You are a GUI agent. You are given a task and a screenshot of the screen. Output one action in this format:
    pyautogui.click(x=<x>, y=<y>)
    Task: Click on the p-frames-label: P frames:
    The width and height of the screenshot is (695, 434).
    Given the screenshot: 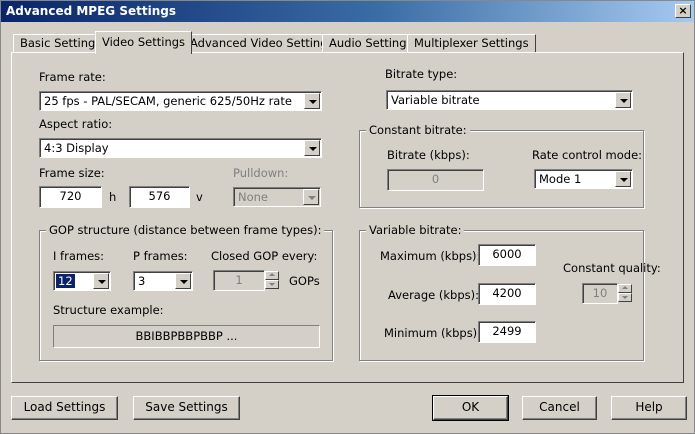 What is the action you would take?
    pyautogui.click(x=160, y=256)
    